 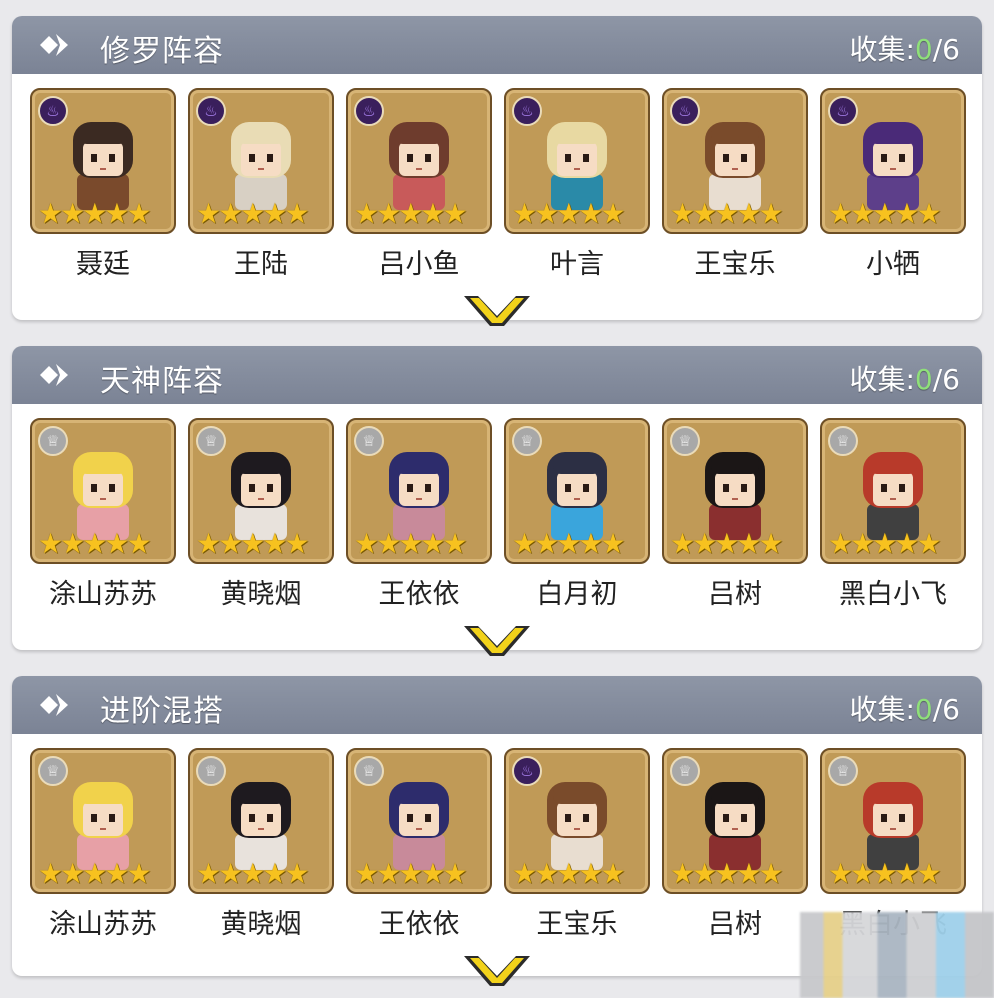 What do you see at coordinates (497, 375) in the screenshot?
I see `panel-header: 天神阵容 收集:0/6` at bounding box center [497, 375].